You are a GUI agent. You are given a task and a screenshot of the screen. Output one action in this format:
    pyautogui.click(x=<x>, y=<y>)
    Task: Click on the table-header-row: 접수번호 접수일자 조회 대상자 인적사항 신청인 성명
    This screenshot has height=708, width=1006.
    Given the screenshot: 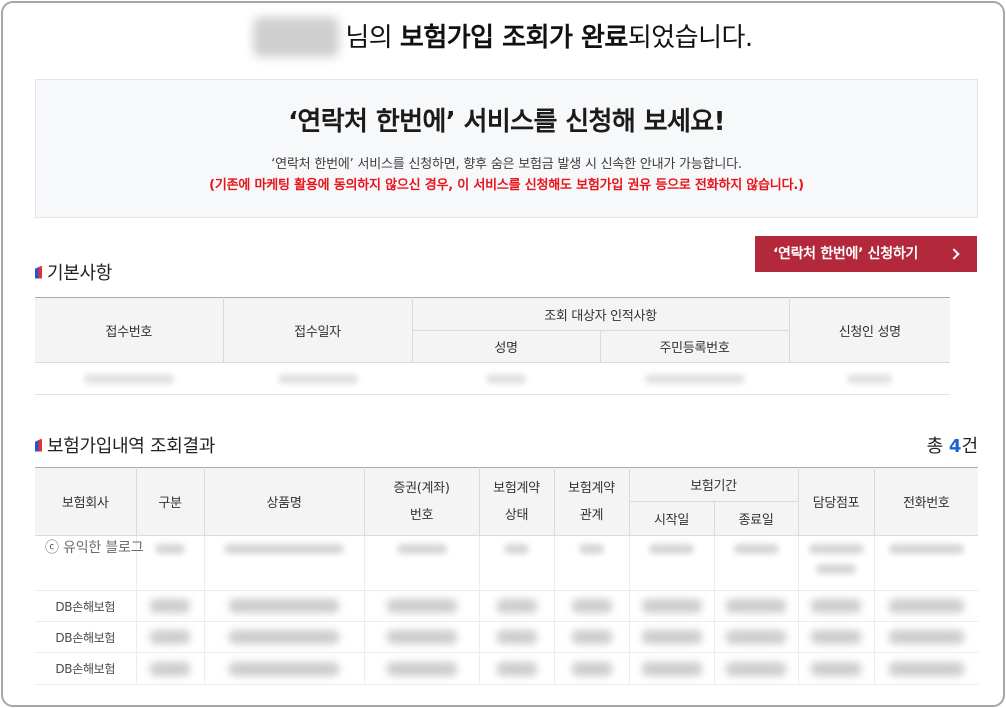 What is the action you would take?
    pyautogui.click(x=493, y=330)
    